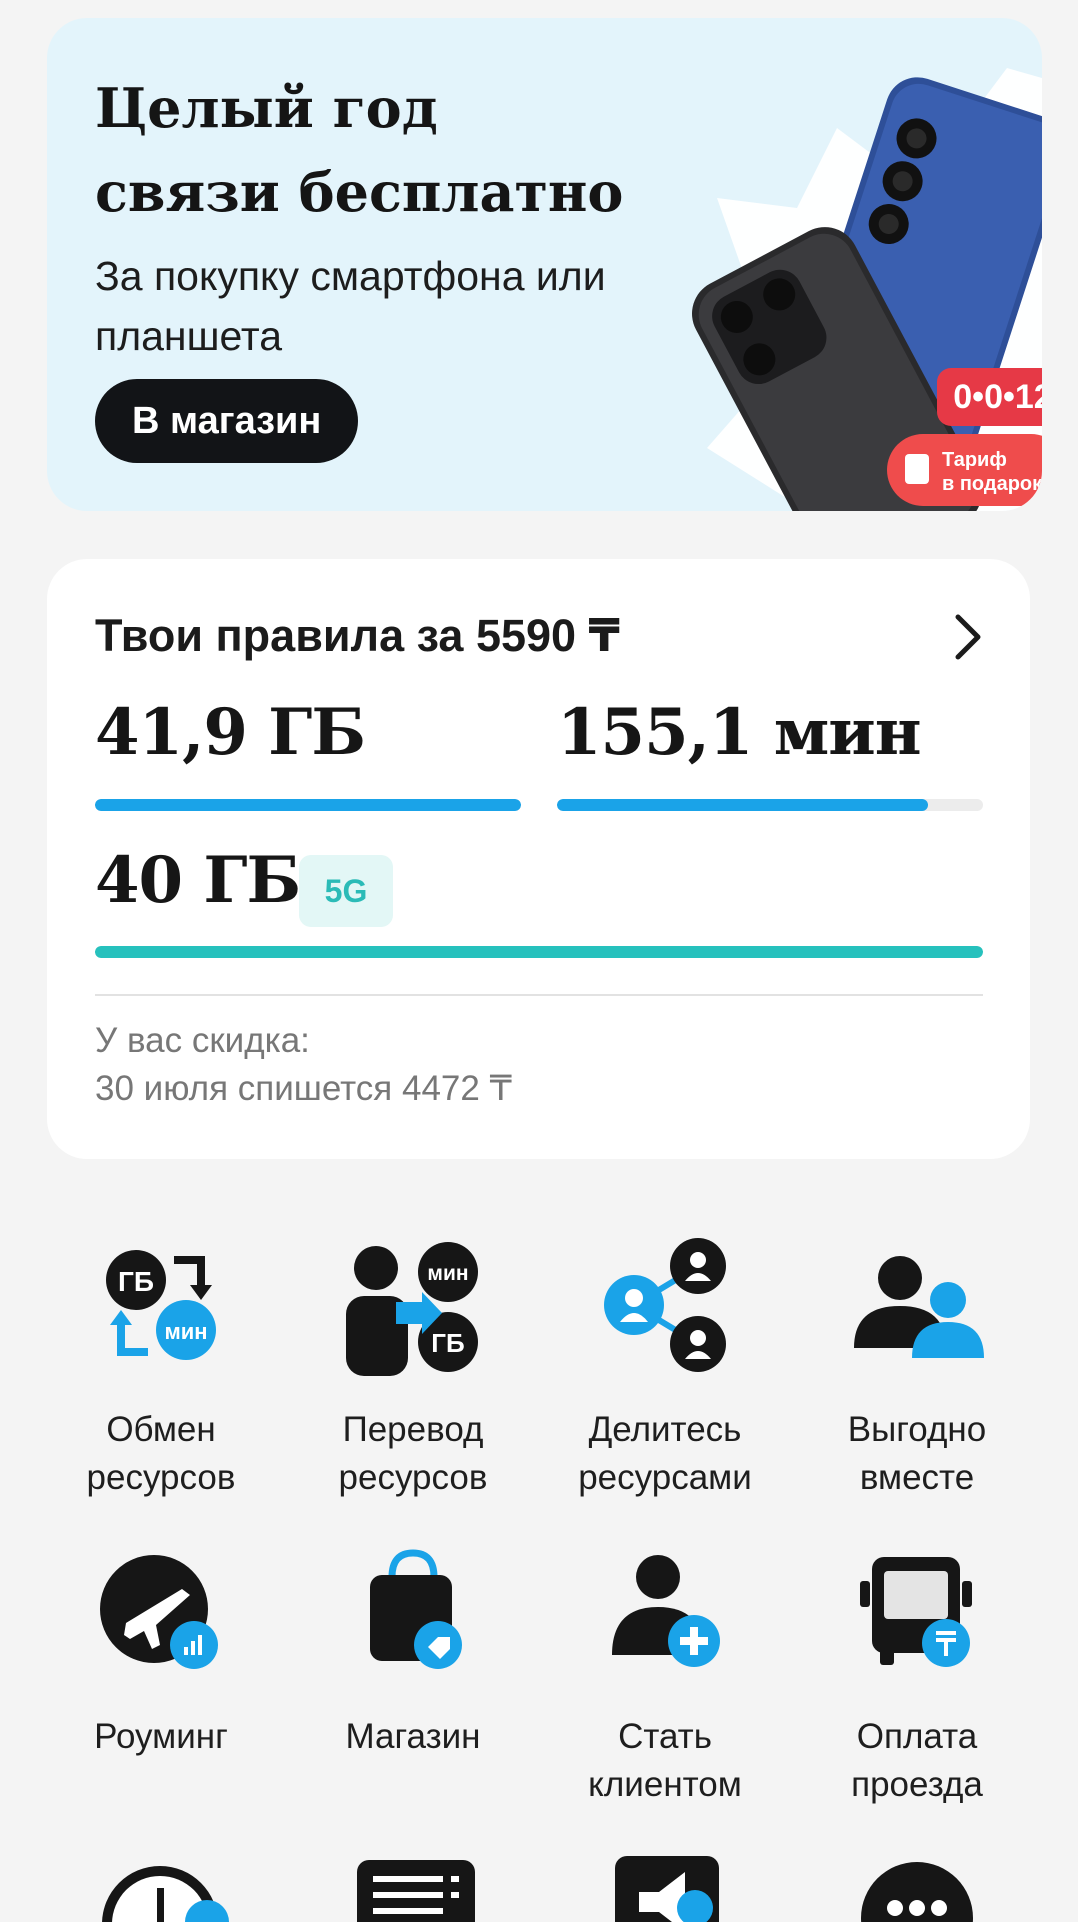 The width and height of the screenshot is (1078, 1922). I want to click on service-roaming: Роуминг, so click(161, 1649).